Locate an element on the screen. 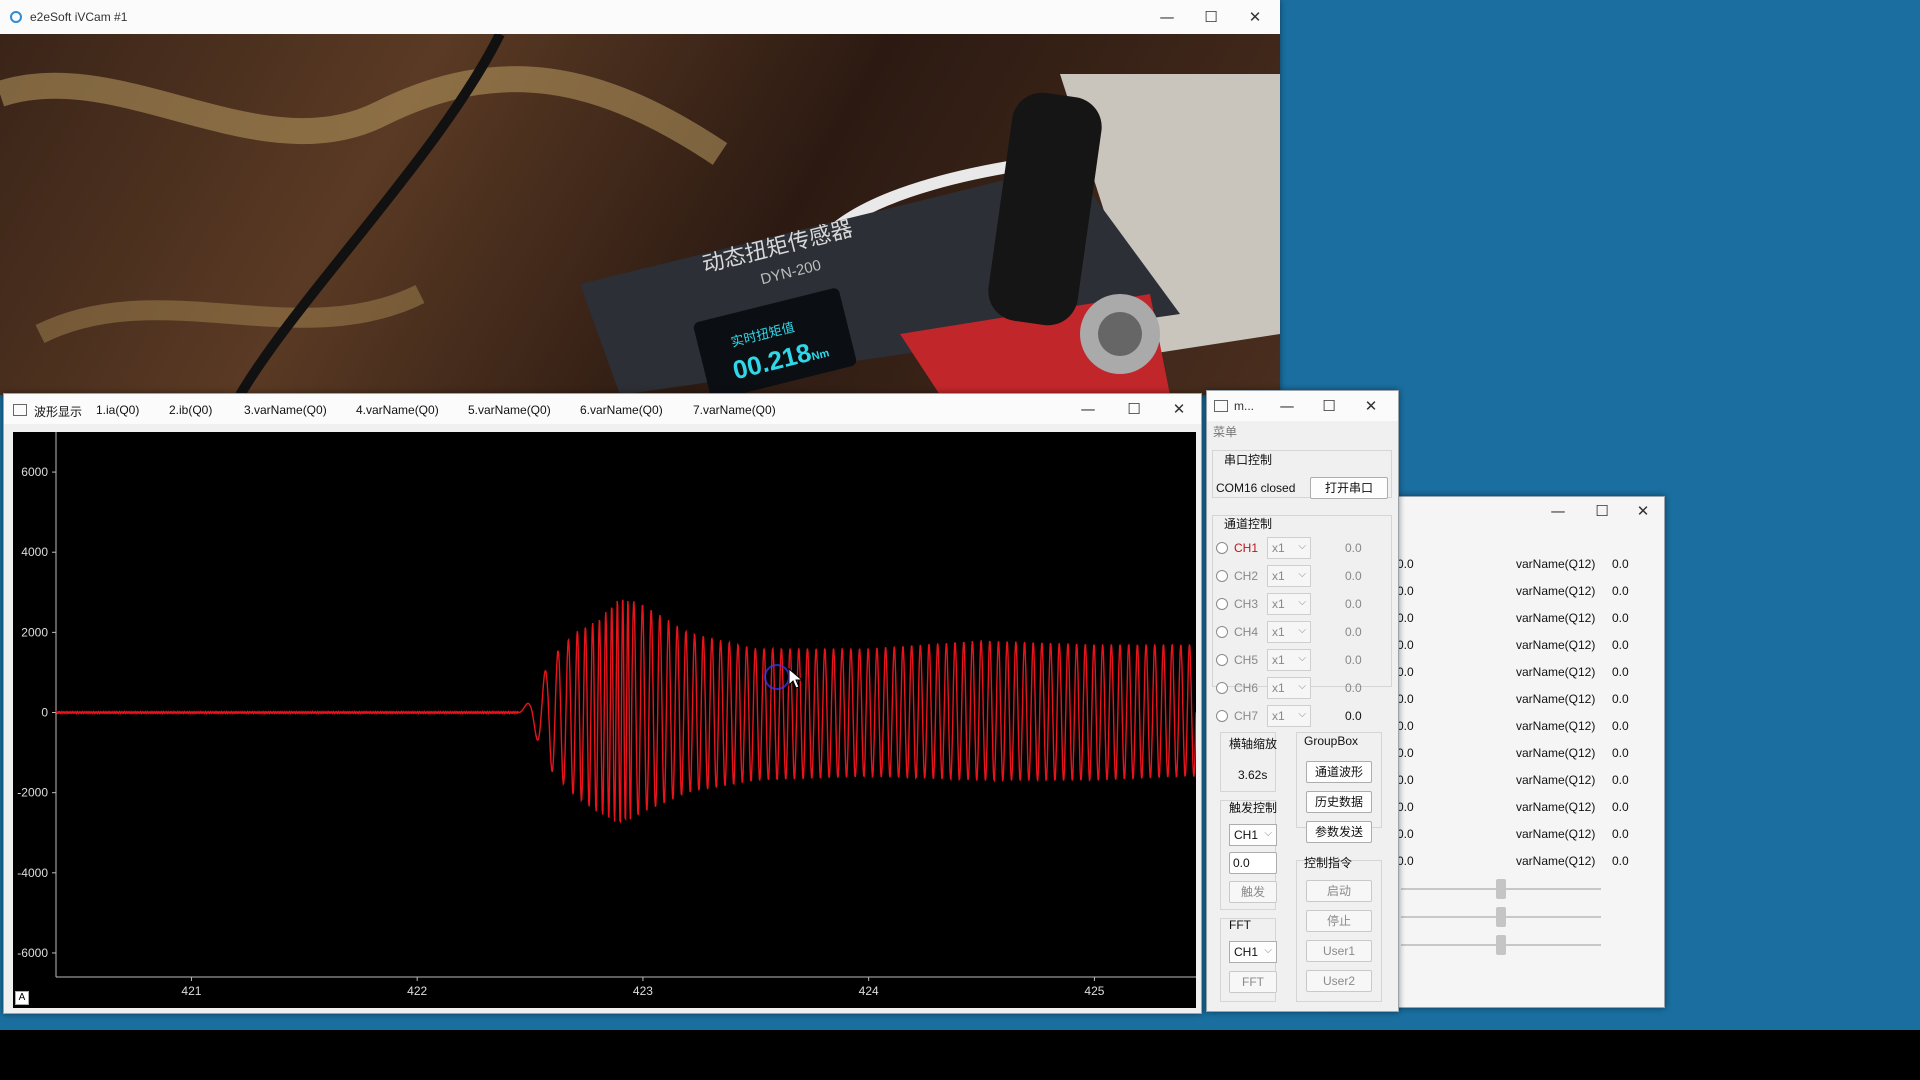 Image resolution: width=1920 pixels, height=1080 pixels. vars-minimize-button: — is located at coordinates (1558, 511).